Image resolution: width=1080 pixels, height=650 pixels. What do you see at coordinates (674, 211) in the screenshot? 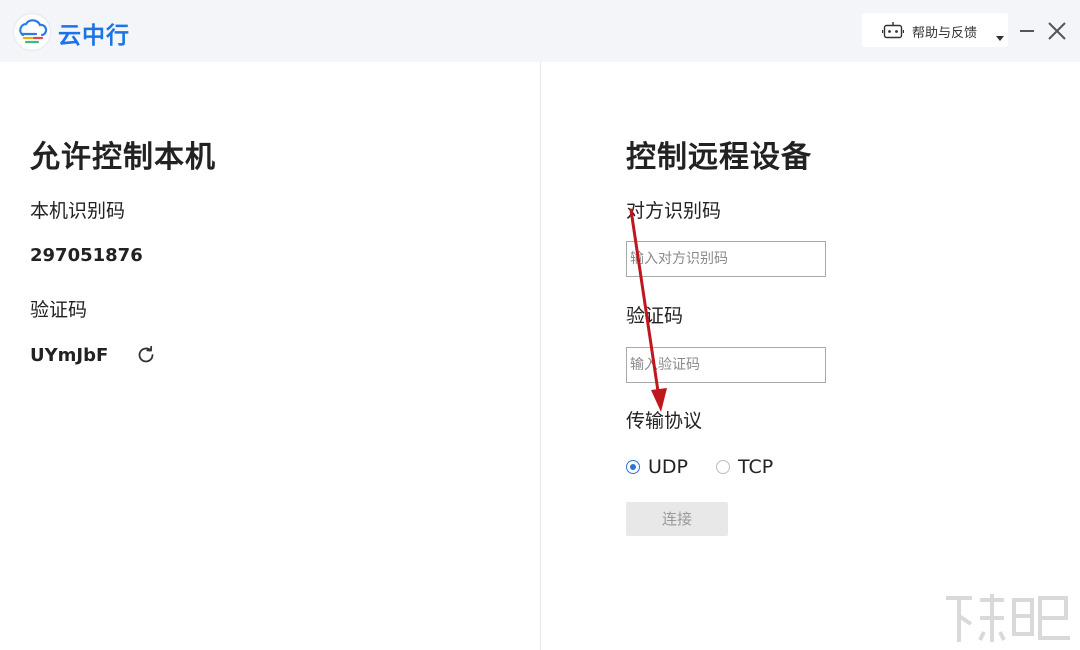
I see `peer-id-label: 对方识别码` at bounding box center [674, 211].